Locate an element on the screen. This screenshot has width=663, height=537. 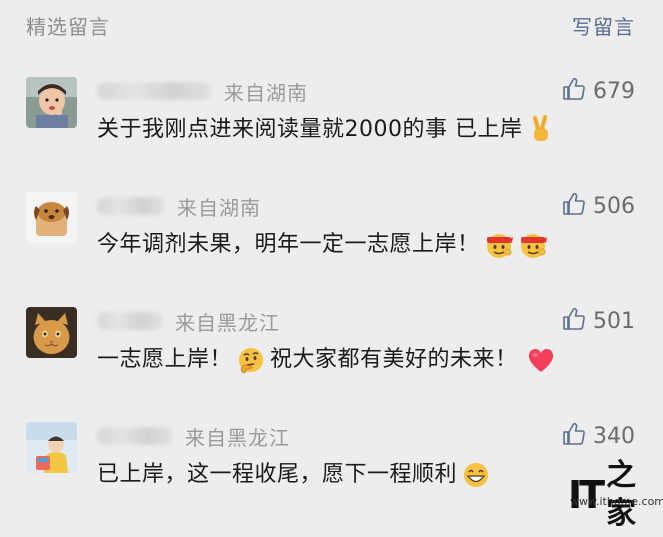
like-button: 340 is located at coordinates (598, 436).